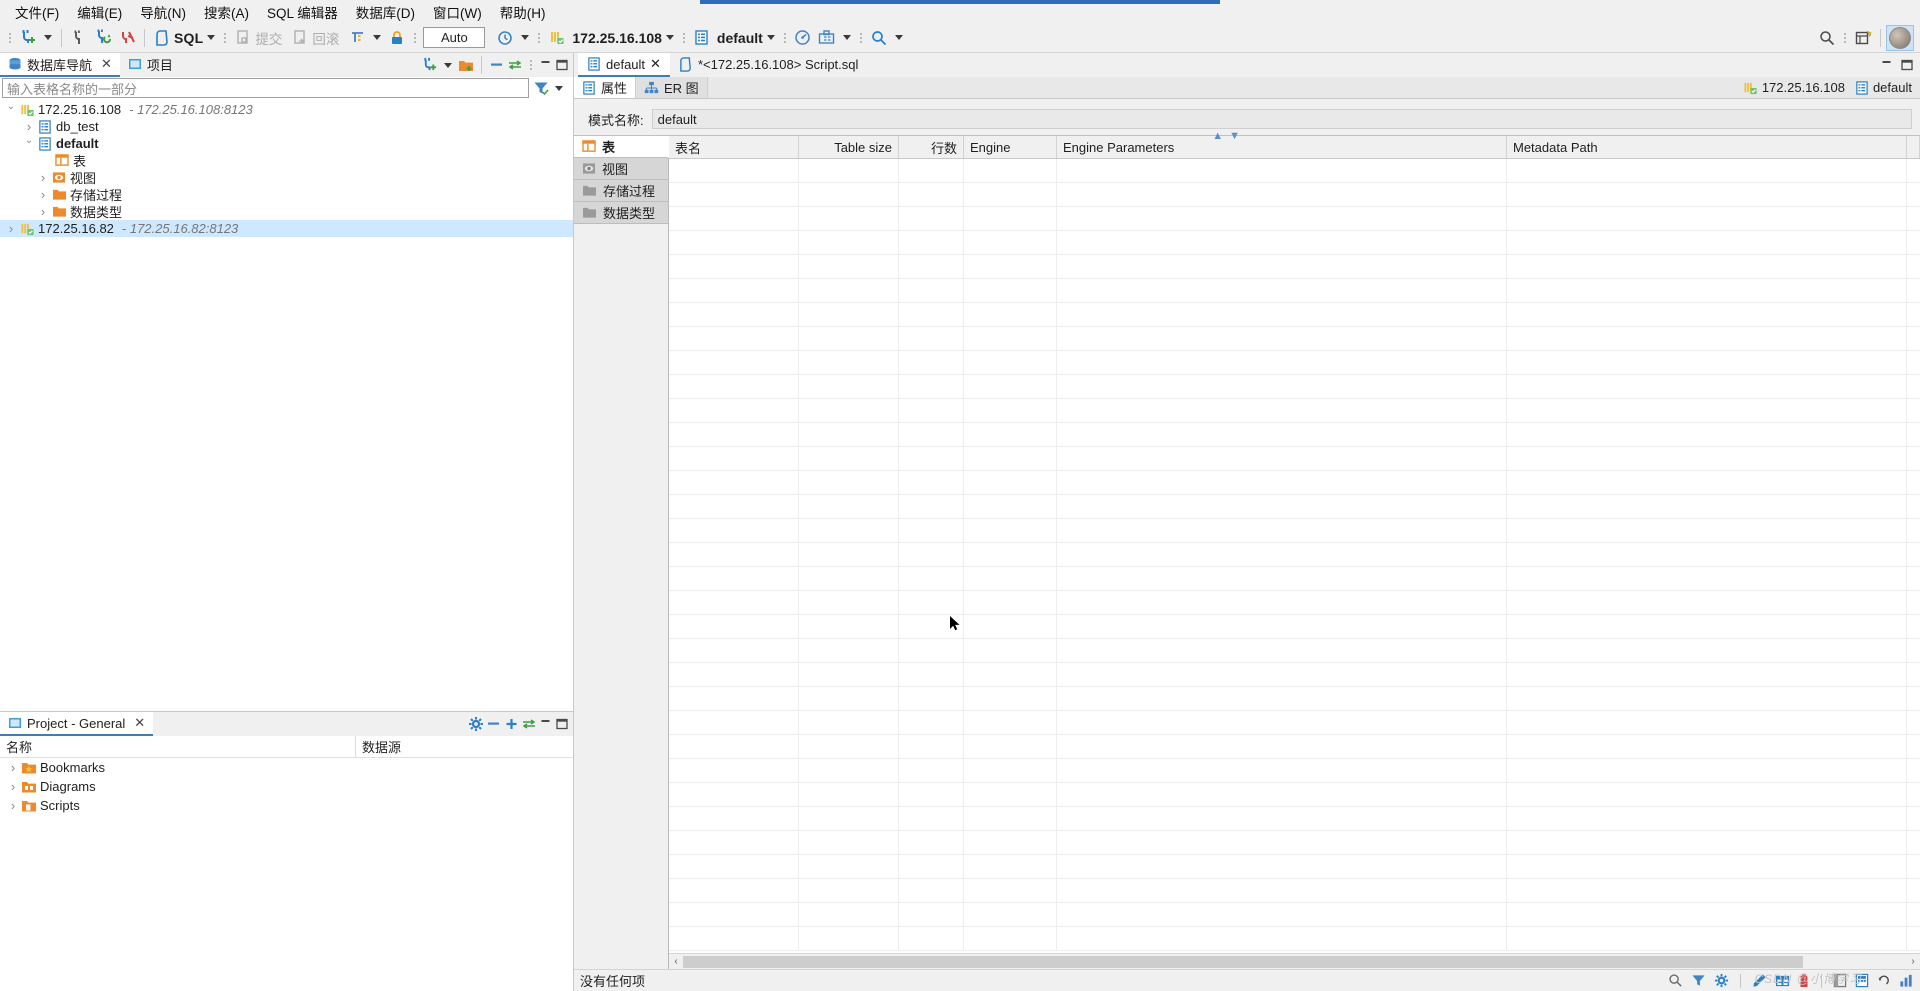 The height and width of the screenshot is (991, 1920). I want to click on transaction-mode-icon, so click(357, 38).